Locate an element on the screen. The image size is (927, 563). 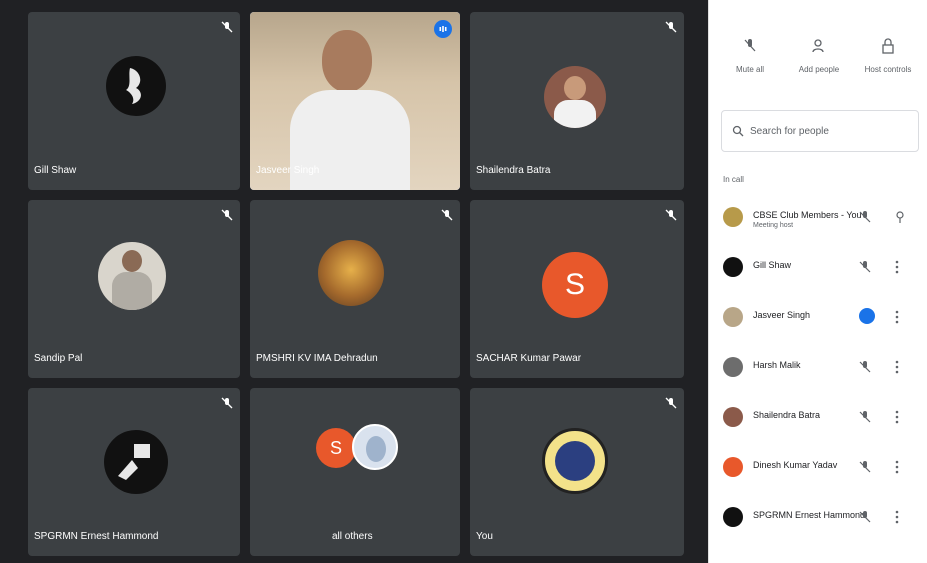
participant-name: Shailendra Batra is located at coordinates (513, 170).